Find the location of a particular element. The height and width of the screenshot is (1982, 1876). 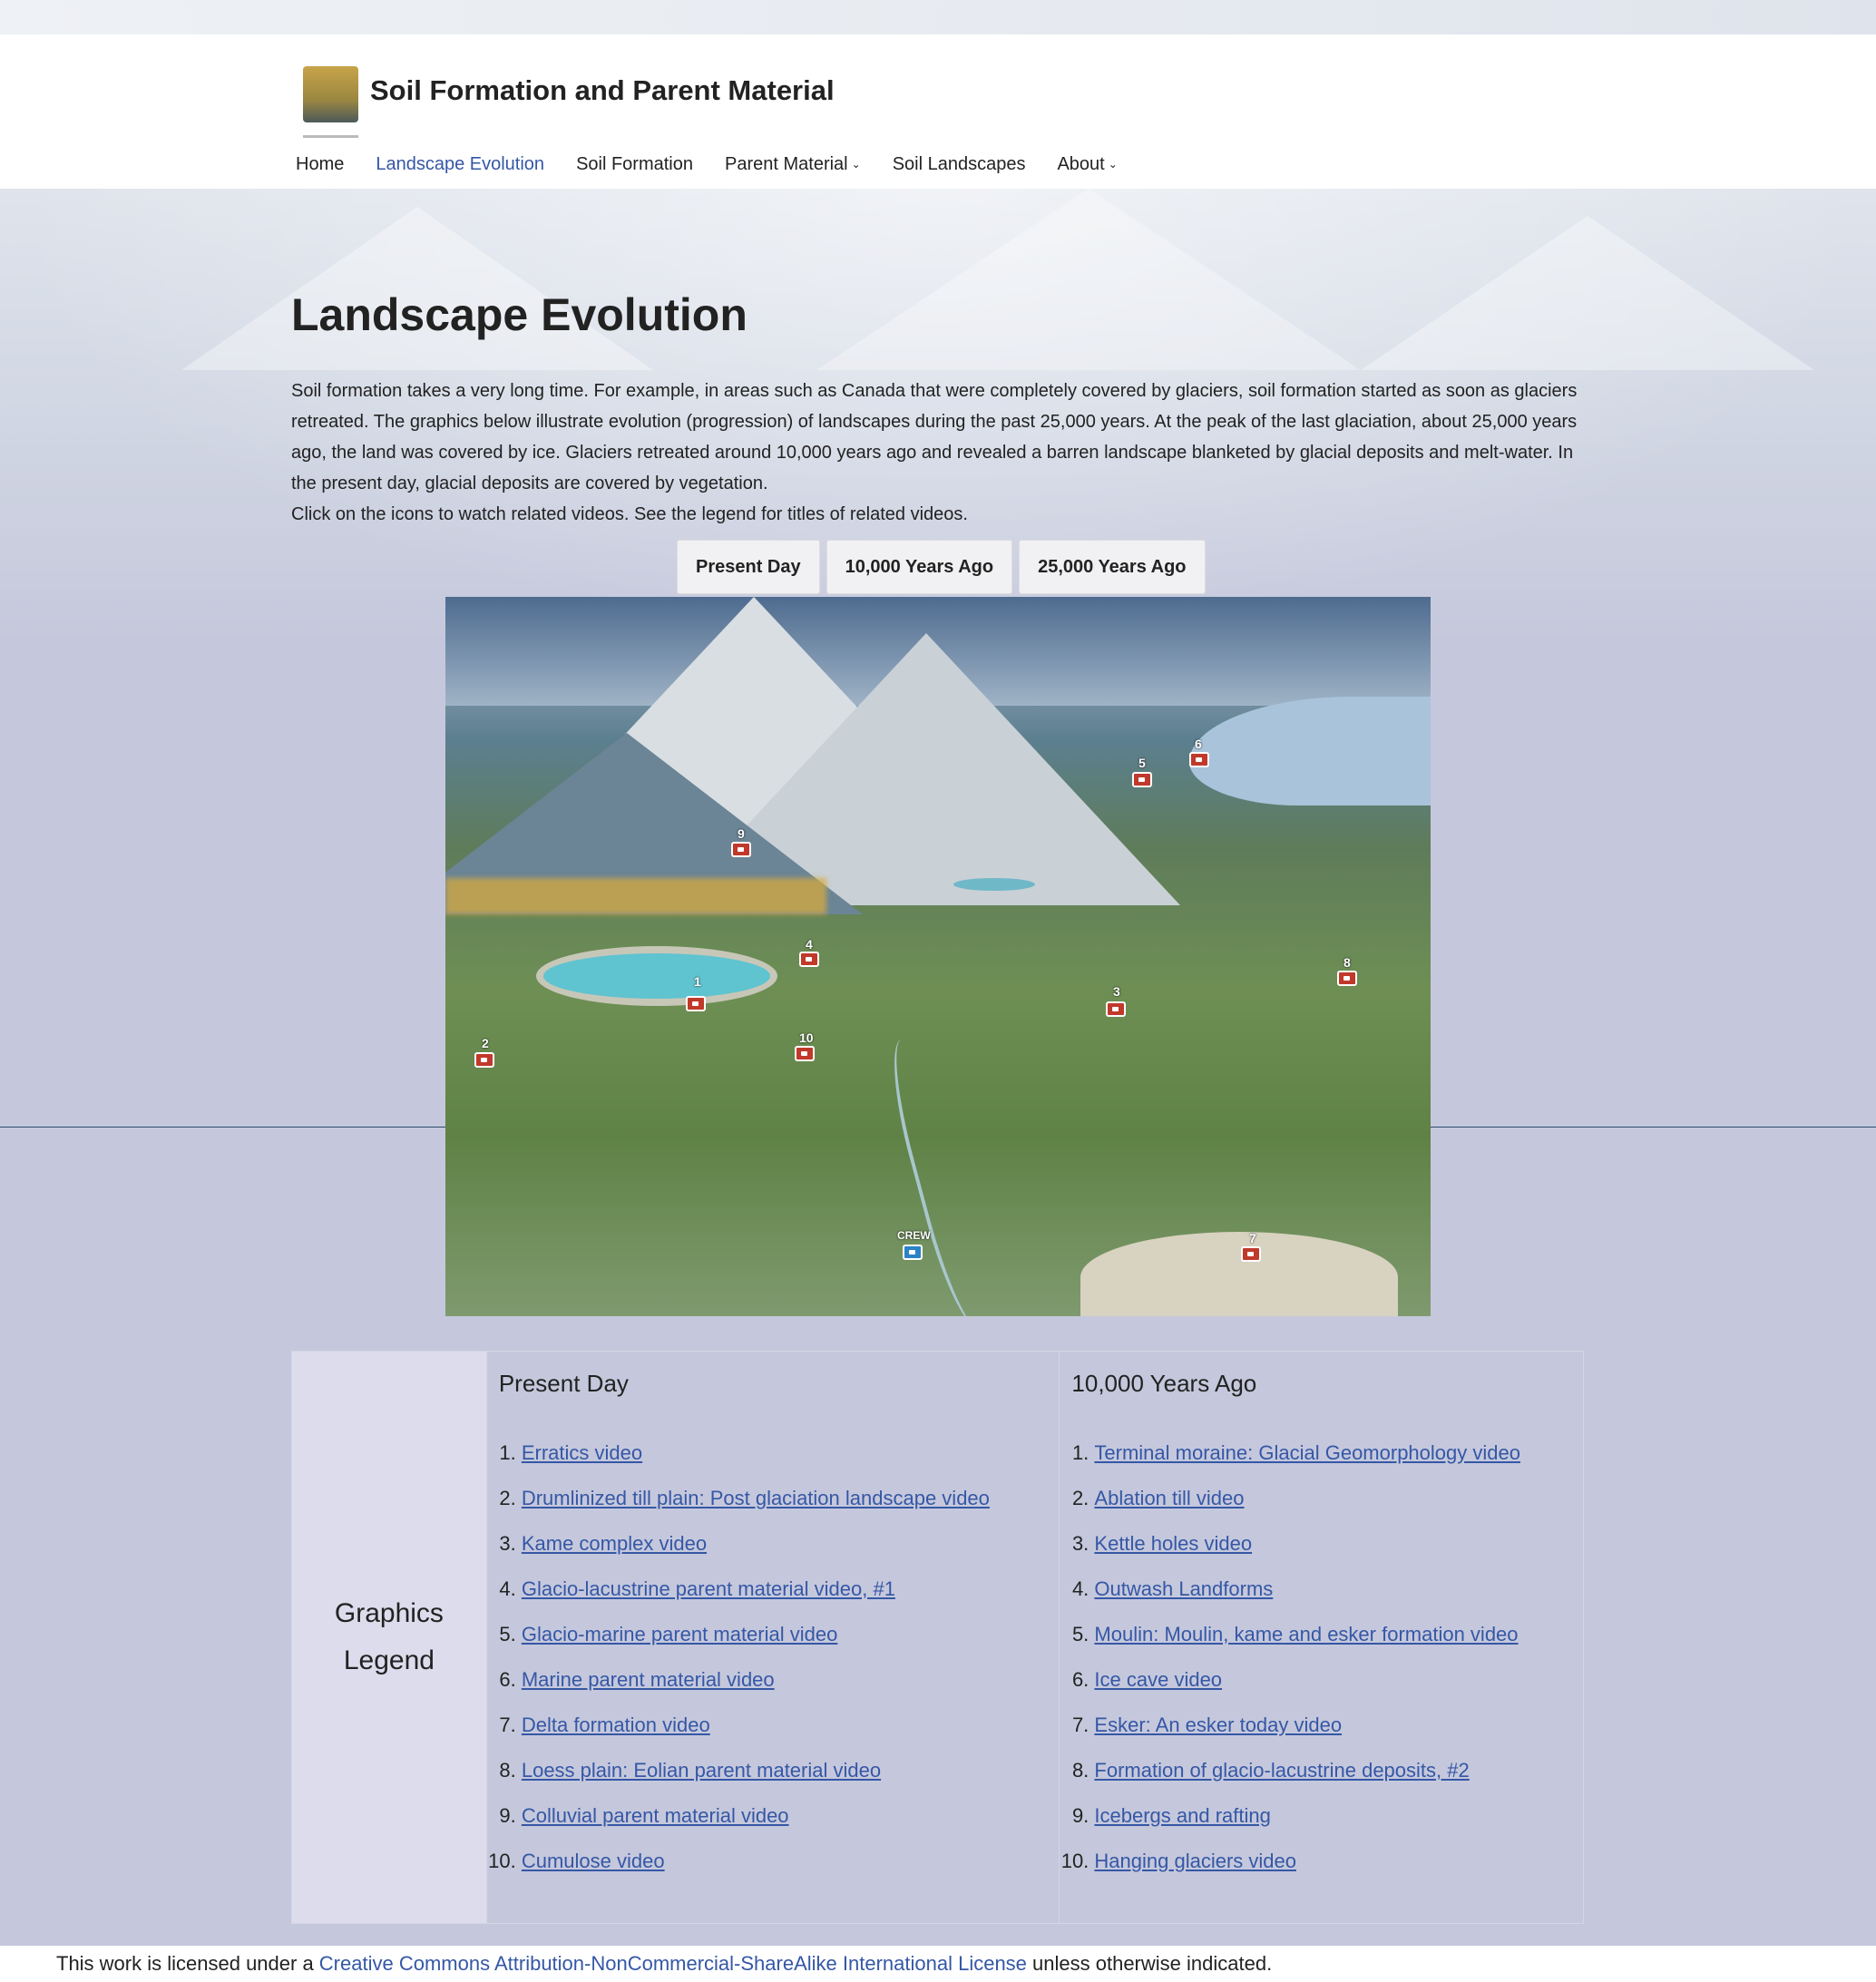

scene-pond is located at coordinates (994, 884).